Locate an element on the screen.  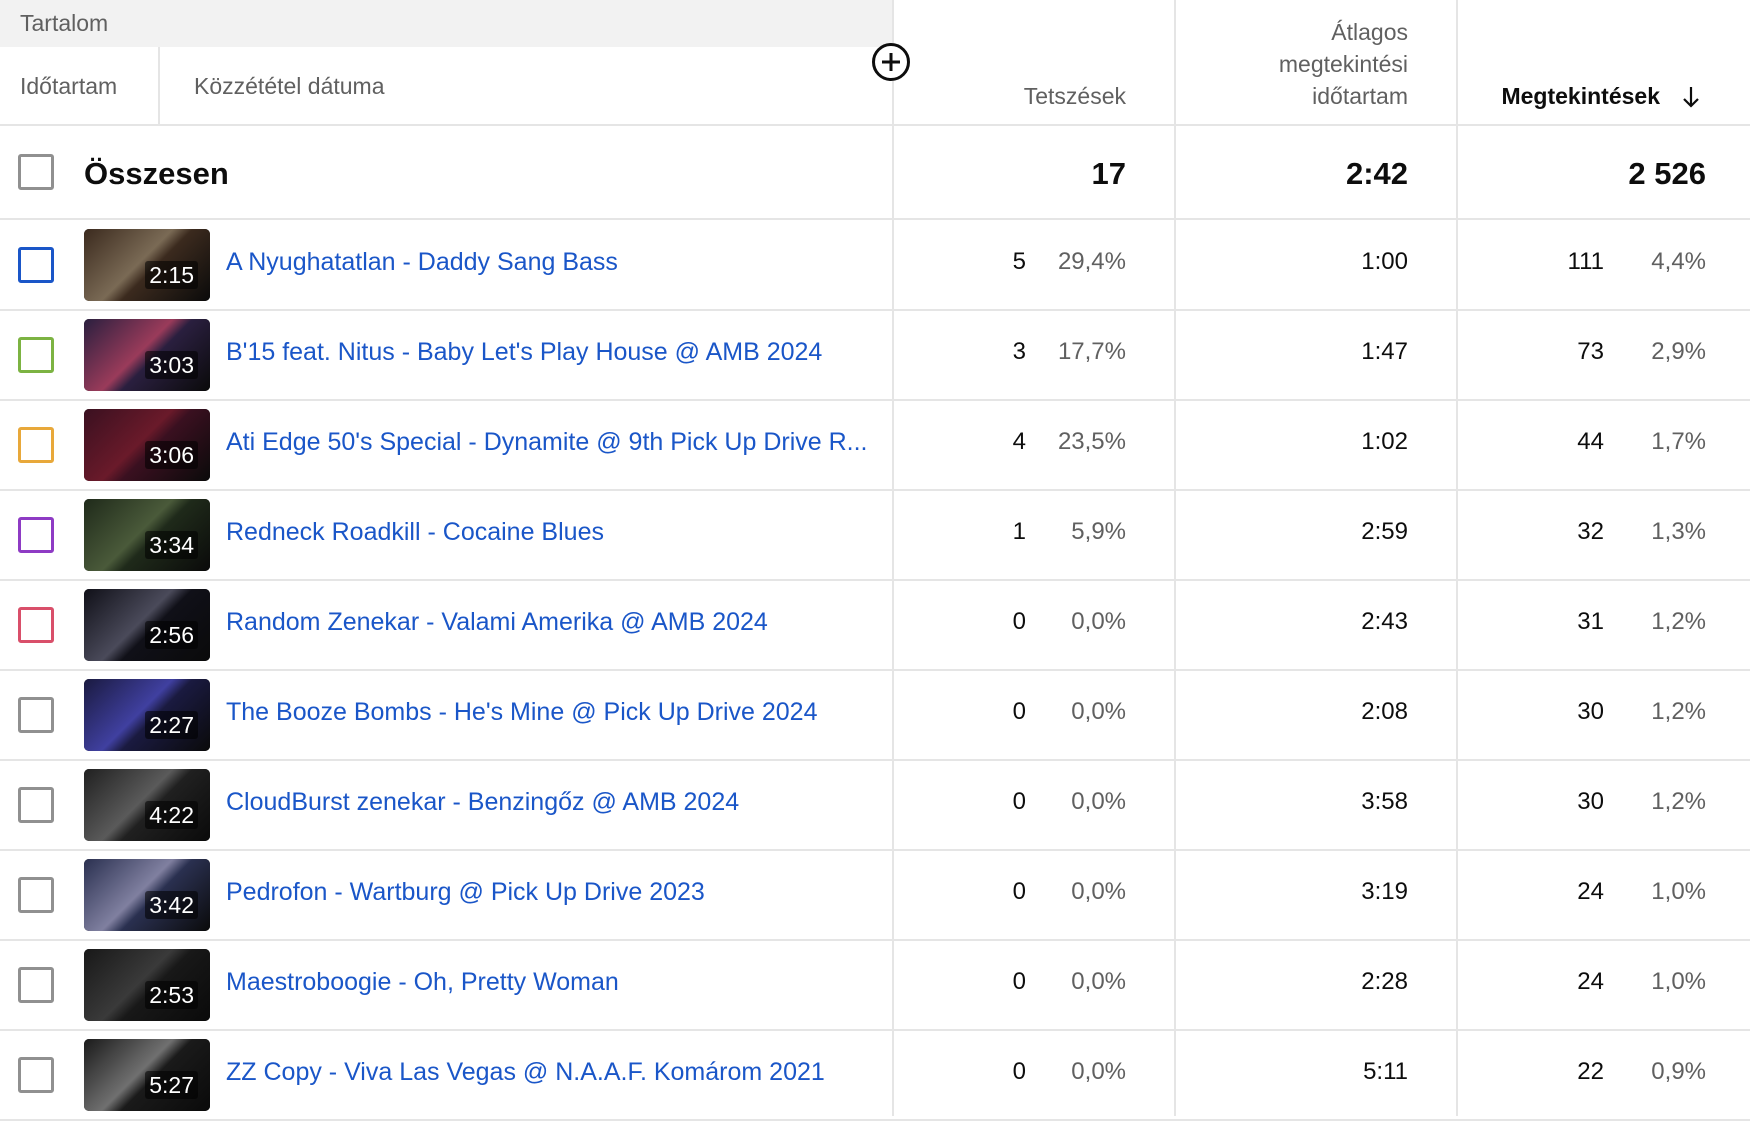
pubdate-column-header: Közzététel dátuma is located at coordinates (362, 86).